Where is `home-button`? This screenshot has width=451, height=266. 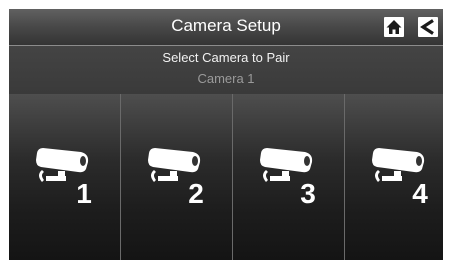
home-button is located at coordinates (394, 27).